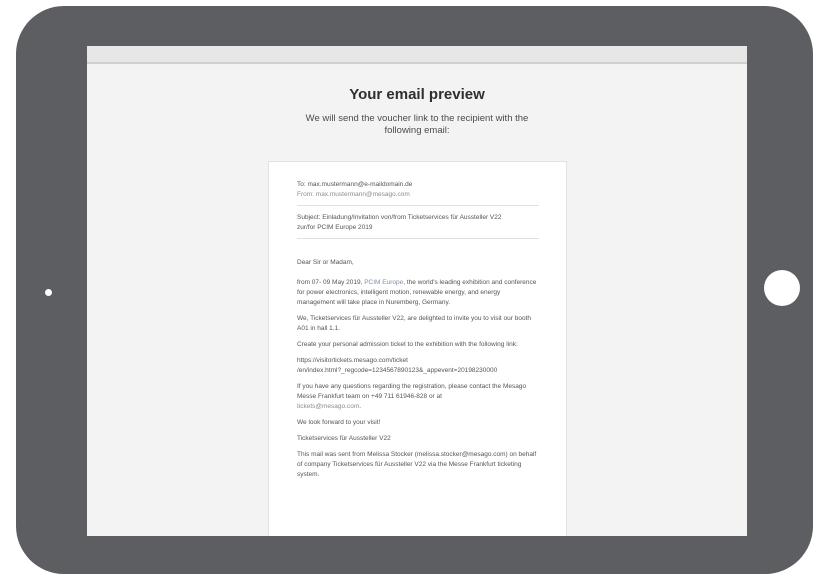 The height and width of the screenshot is (576, 813). Describe the element at coordinates (360, 406) in the screenshot. I see `contact-end: .` at that location.